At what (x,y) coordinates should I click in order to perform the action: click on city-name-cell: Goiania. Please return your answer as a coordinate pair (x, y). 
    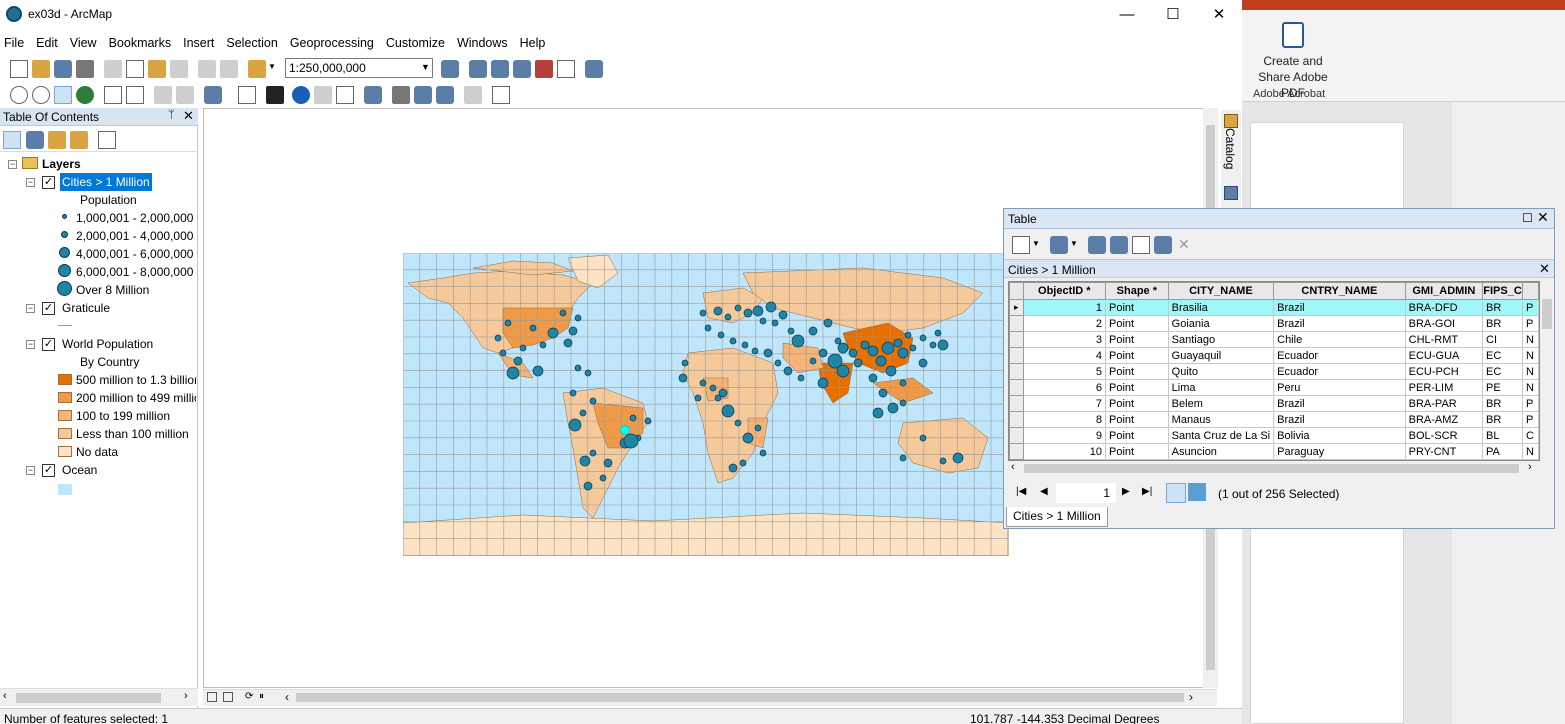
    Looking at the image, I should click on (1221, 323).